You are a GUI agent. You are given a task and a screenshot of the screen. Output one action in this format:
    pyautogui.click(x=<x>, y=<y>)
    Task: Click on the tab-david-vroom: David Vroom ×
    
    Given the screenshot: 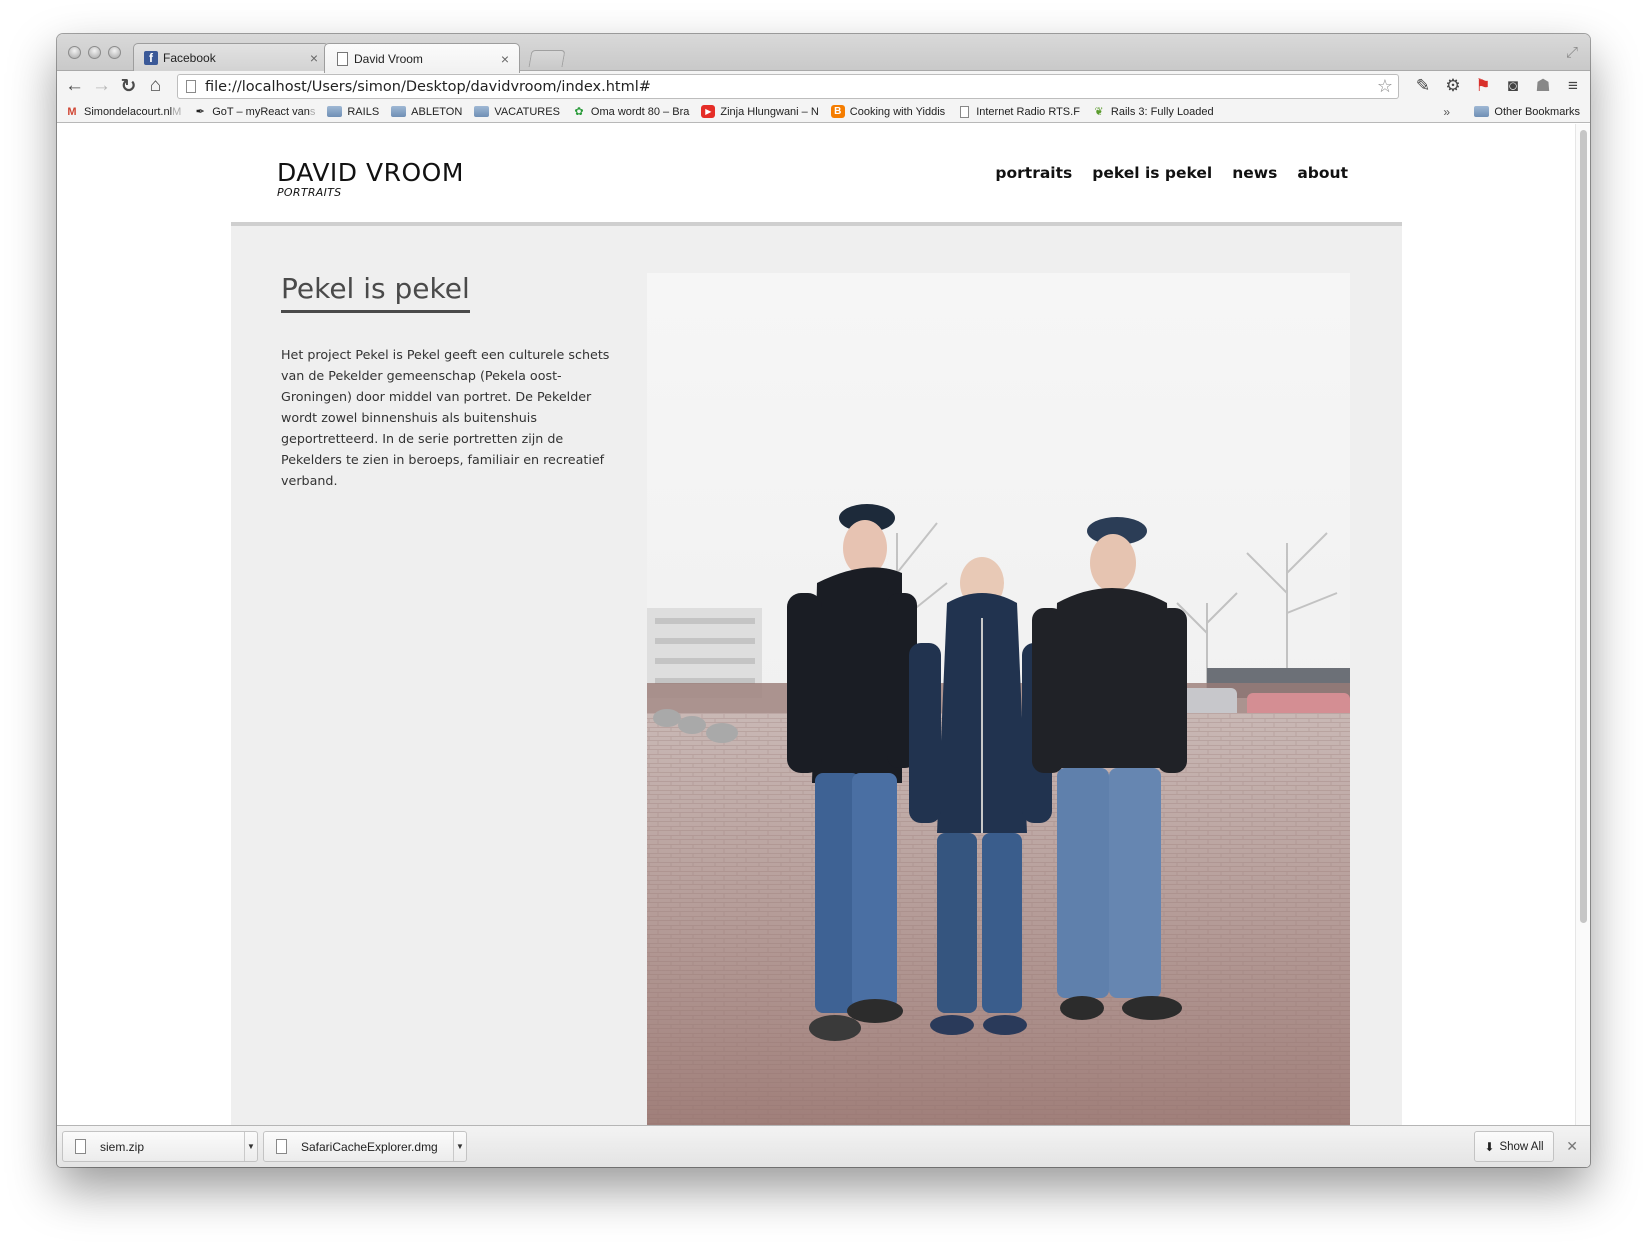 What is the action you would take?
    pyautogui.click(x=422, y=58)
    